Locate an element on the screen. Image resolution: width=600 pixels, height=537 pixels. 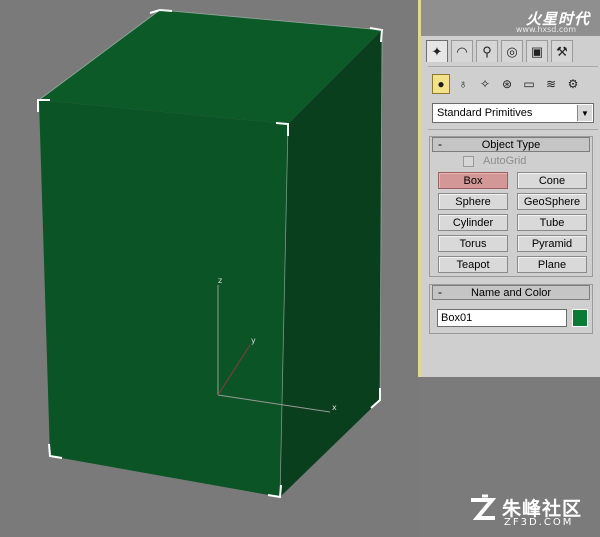
cameras-button: ⊛ is located at coordinates (507, 84).